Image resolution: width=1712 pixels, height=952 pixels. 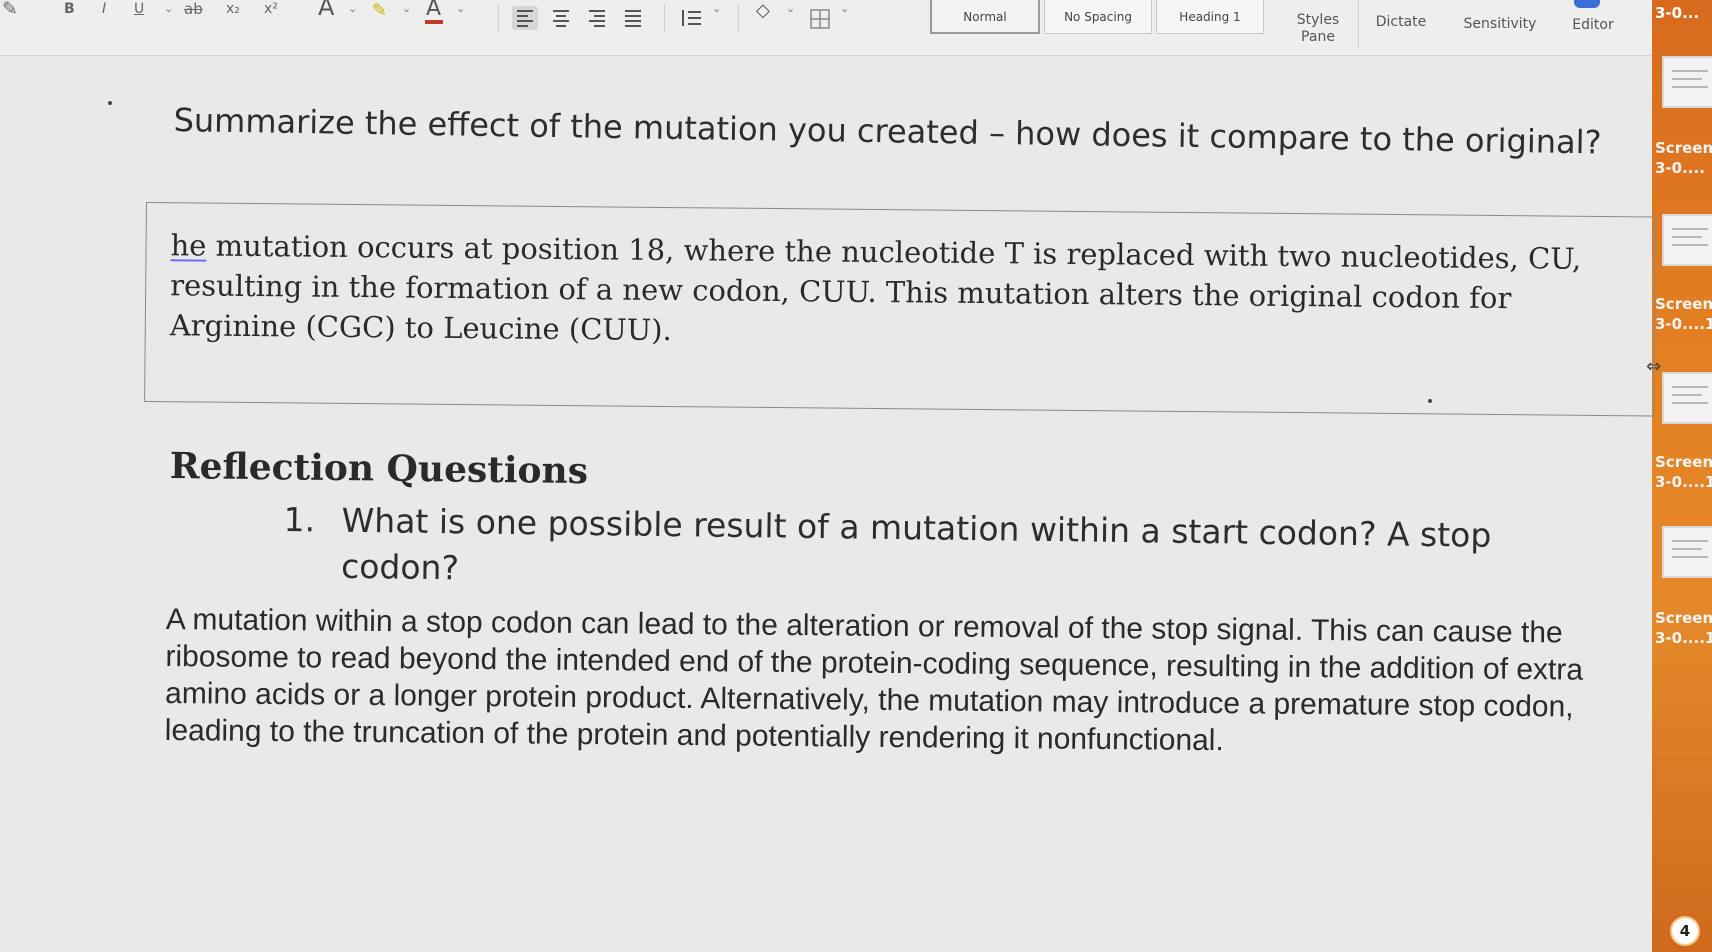 What do you see at coordinates (139, 10) in the screenshot?
I see `underline-button: U` at bounding box center [139, 10].